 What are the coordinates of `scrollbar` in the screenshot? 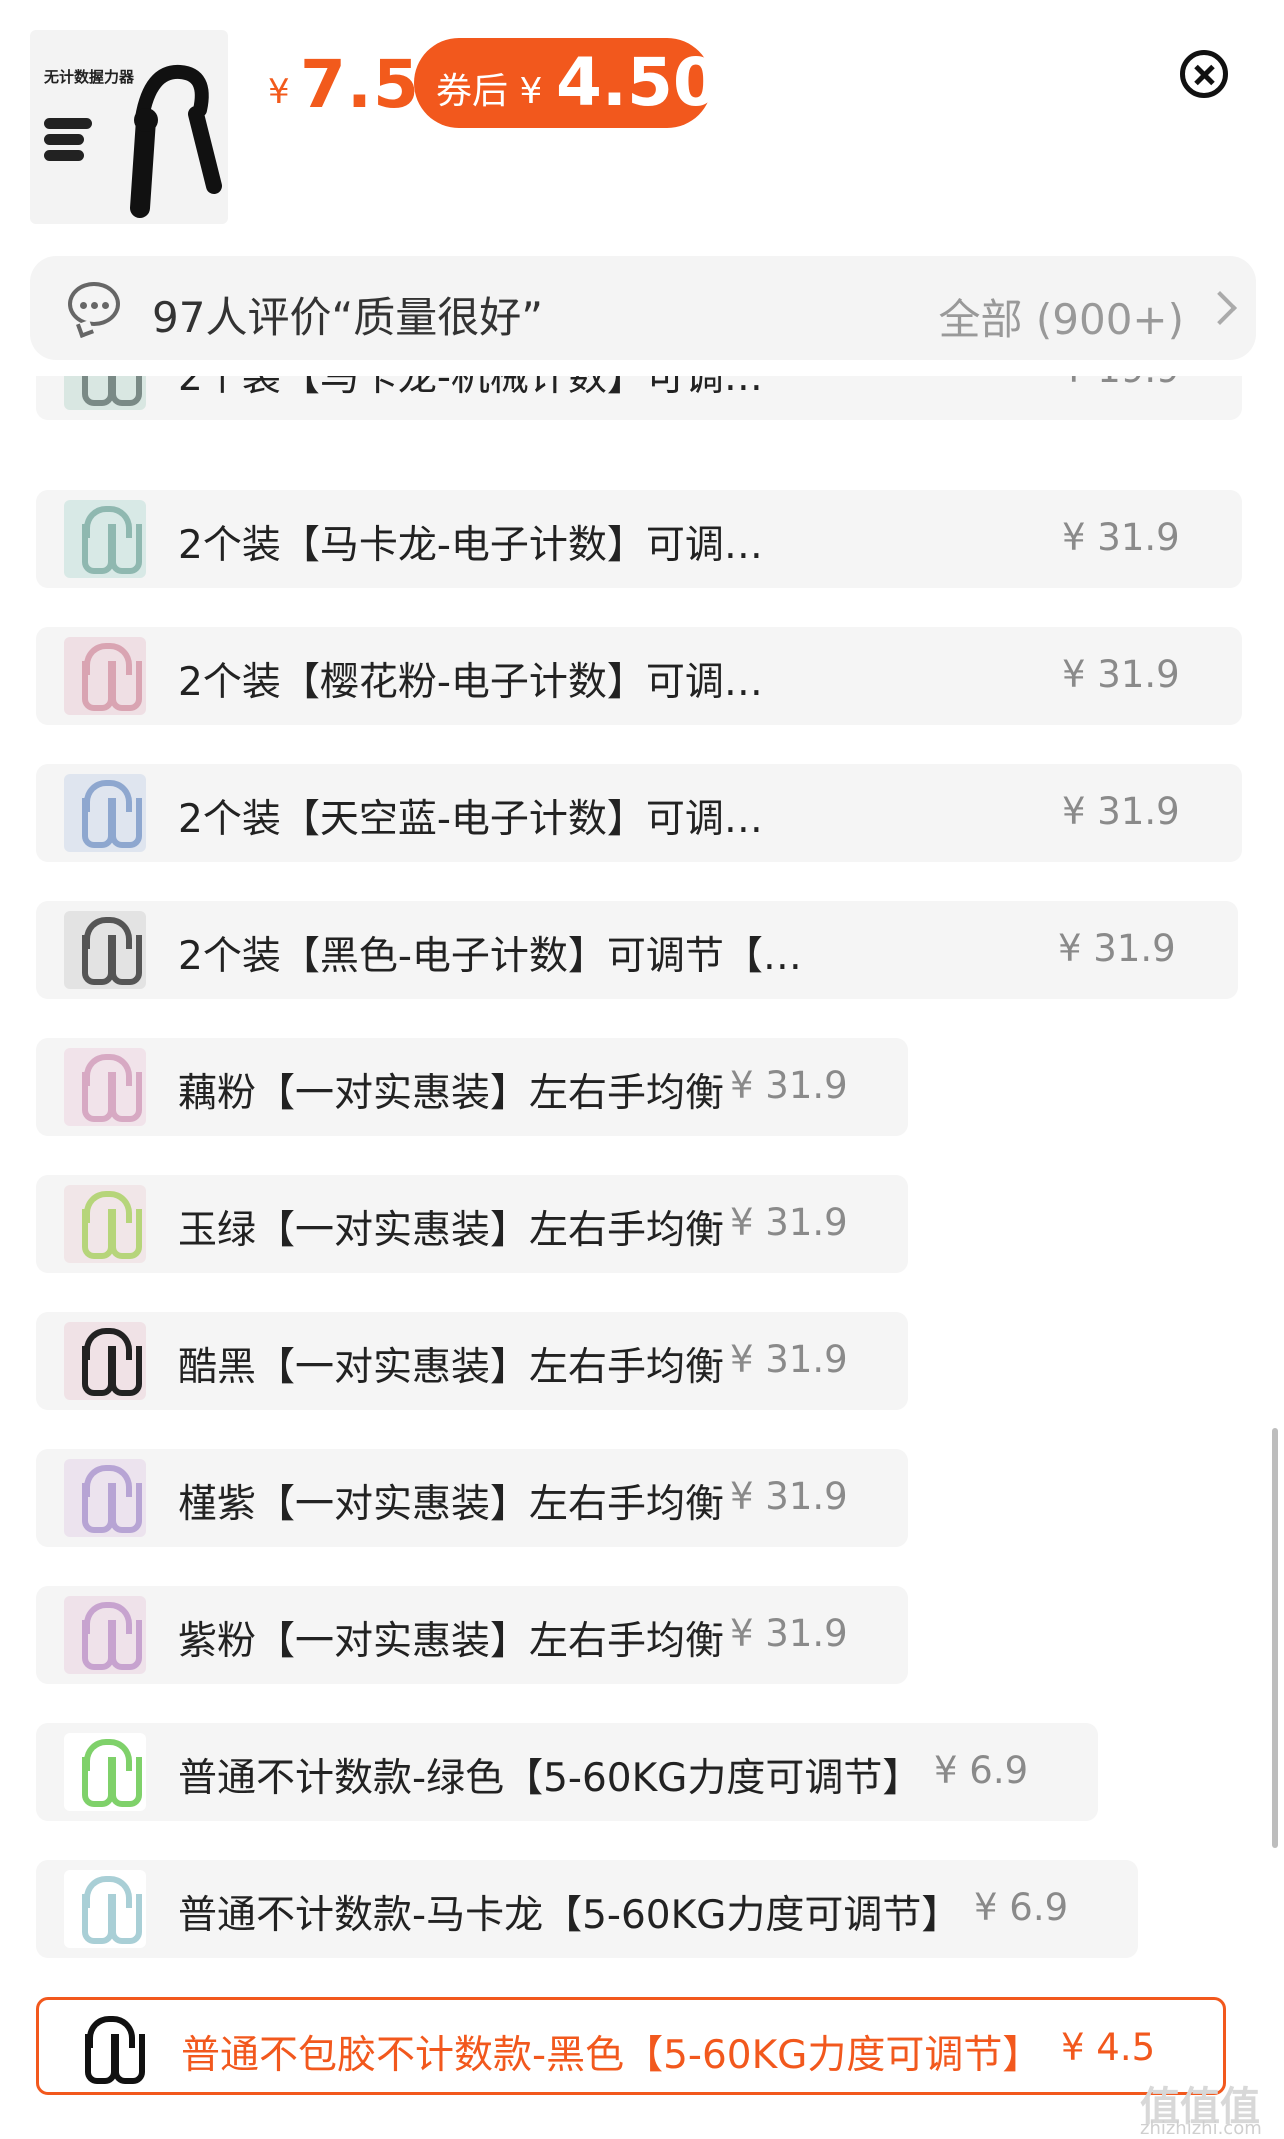 It's located at (1275, 1638).